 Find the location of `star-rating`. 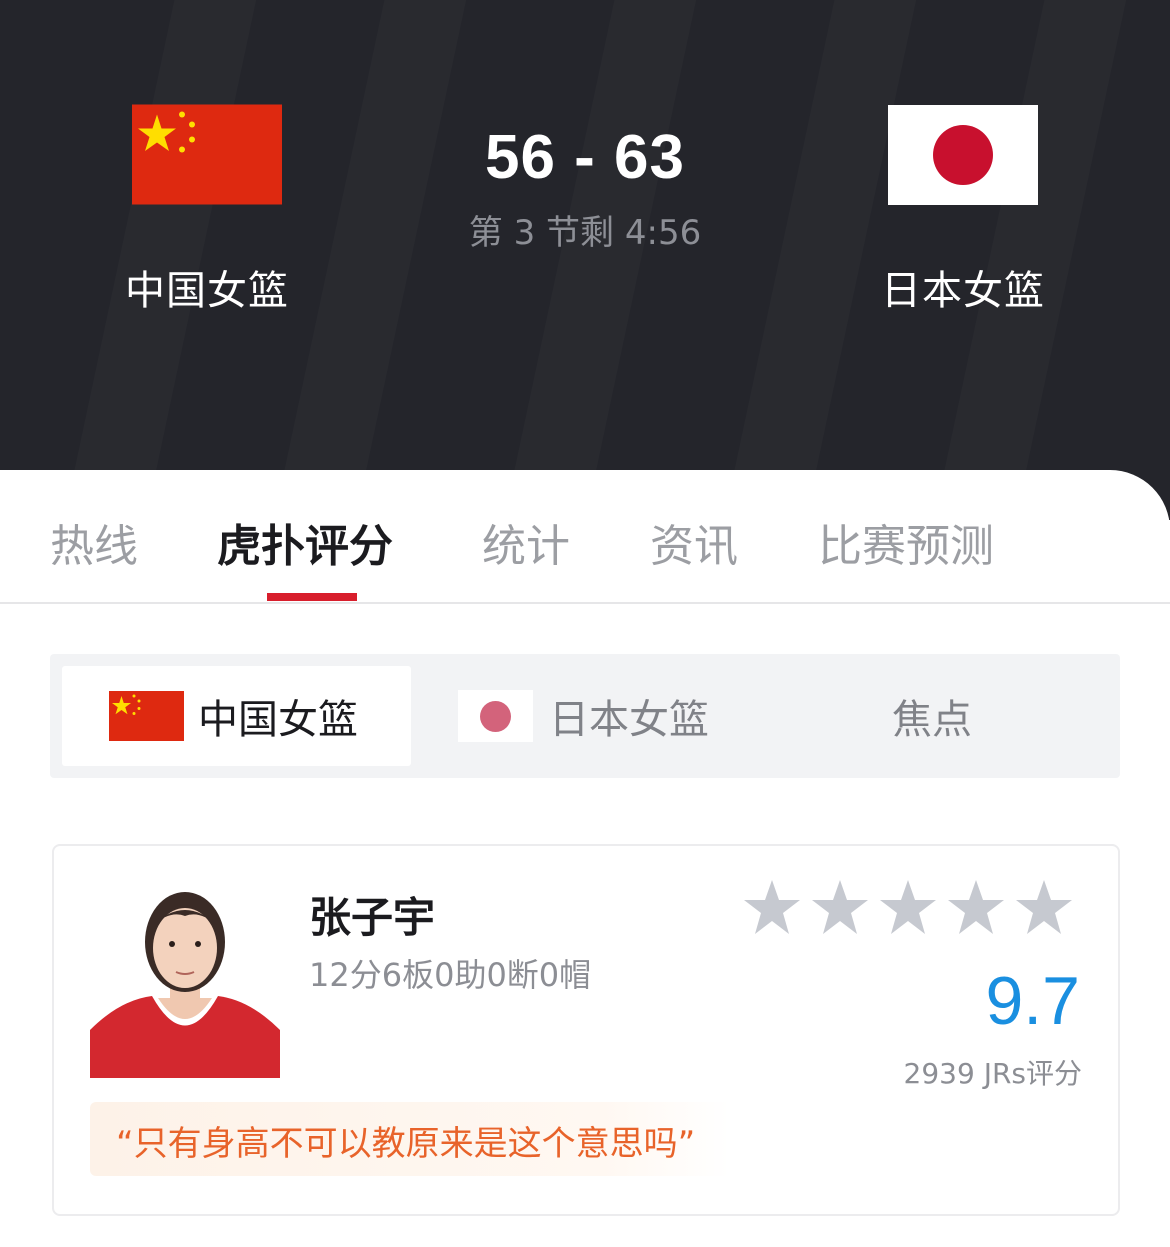

star-rating is located at coordinates (910, 908).